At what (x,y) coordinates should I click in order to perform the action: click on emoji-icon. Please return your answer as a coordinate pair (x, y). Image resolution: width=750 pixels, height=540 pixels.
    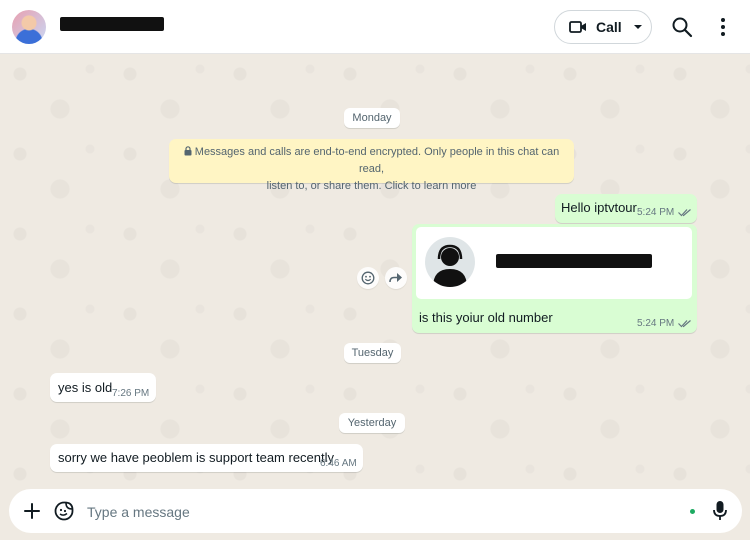
    Looking at the image, I should click on (368, 278).